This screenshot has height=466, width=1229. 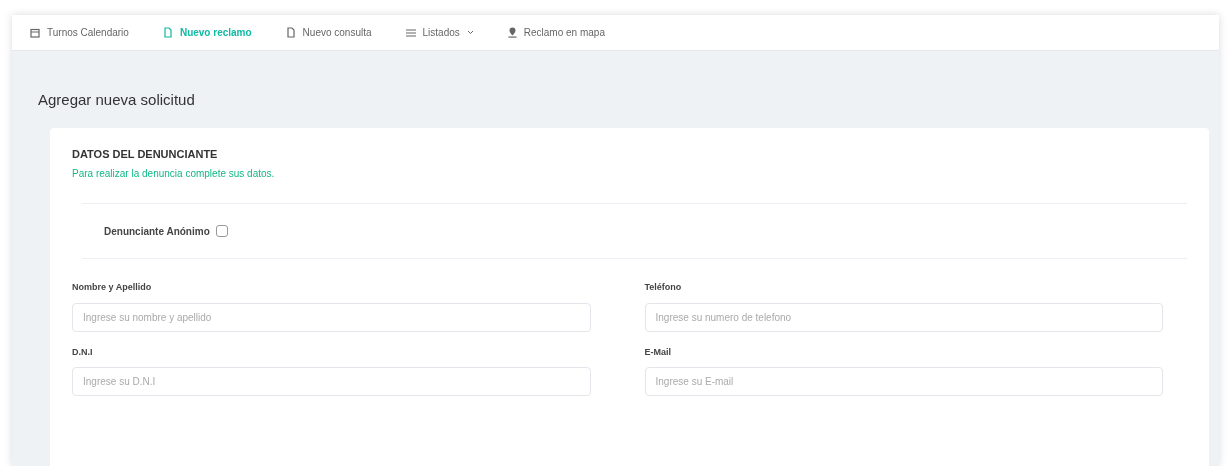 I want to click on map-pin-icon, so click(x=512, y=32).